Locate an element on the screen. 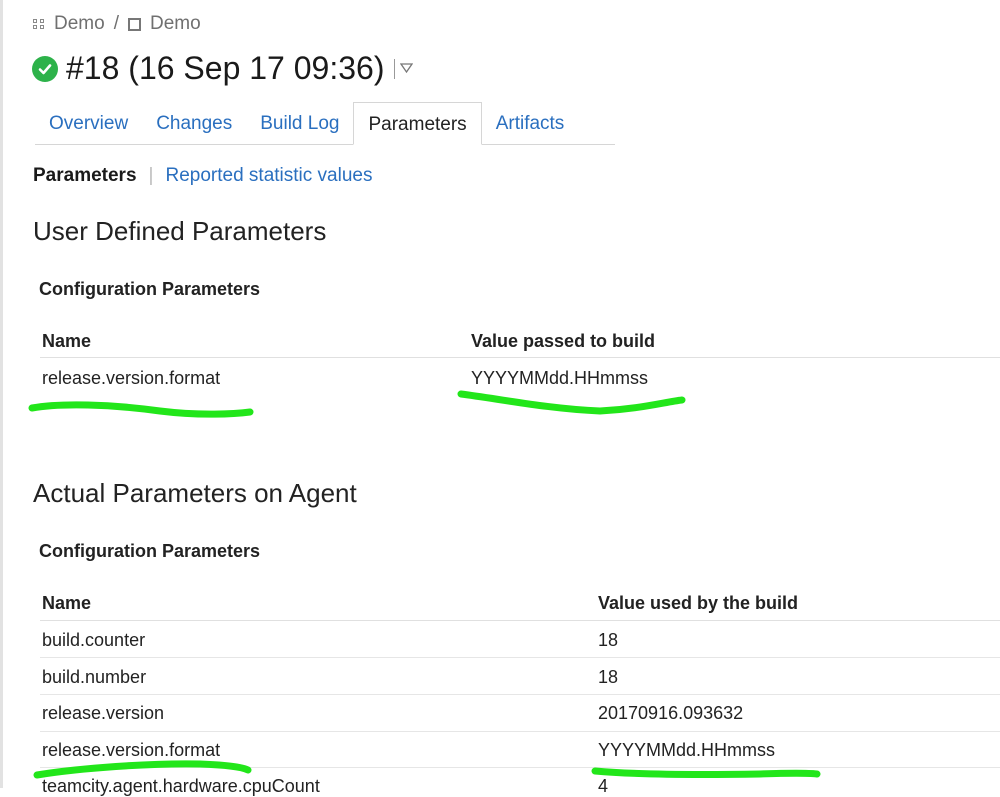 This screenshot has height=797, width=1000. page-title: #18 (16 Sep 17 09:36) is located at coordinates (225, 68).